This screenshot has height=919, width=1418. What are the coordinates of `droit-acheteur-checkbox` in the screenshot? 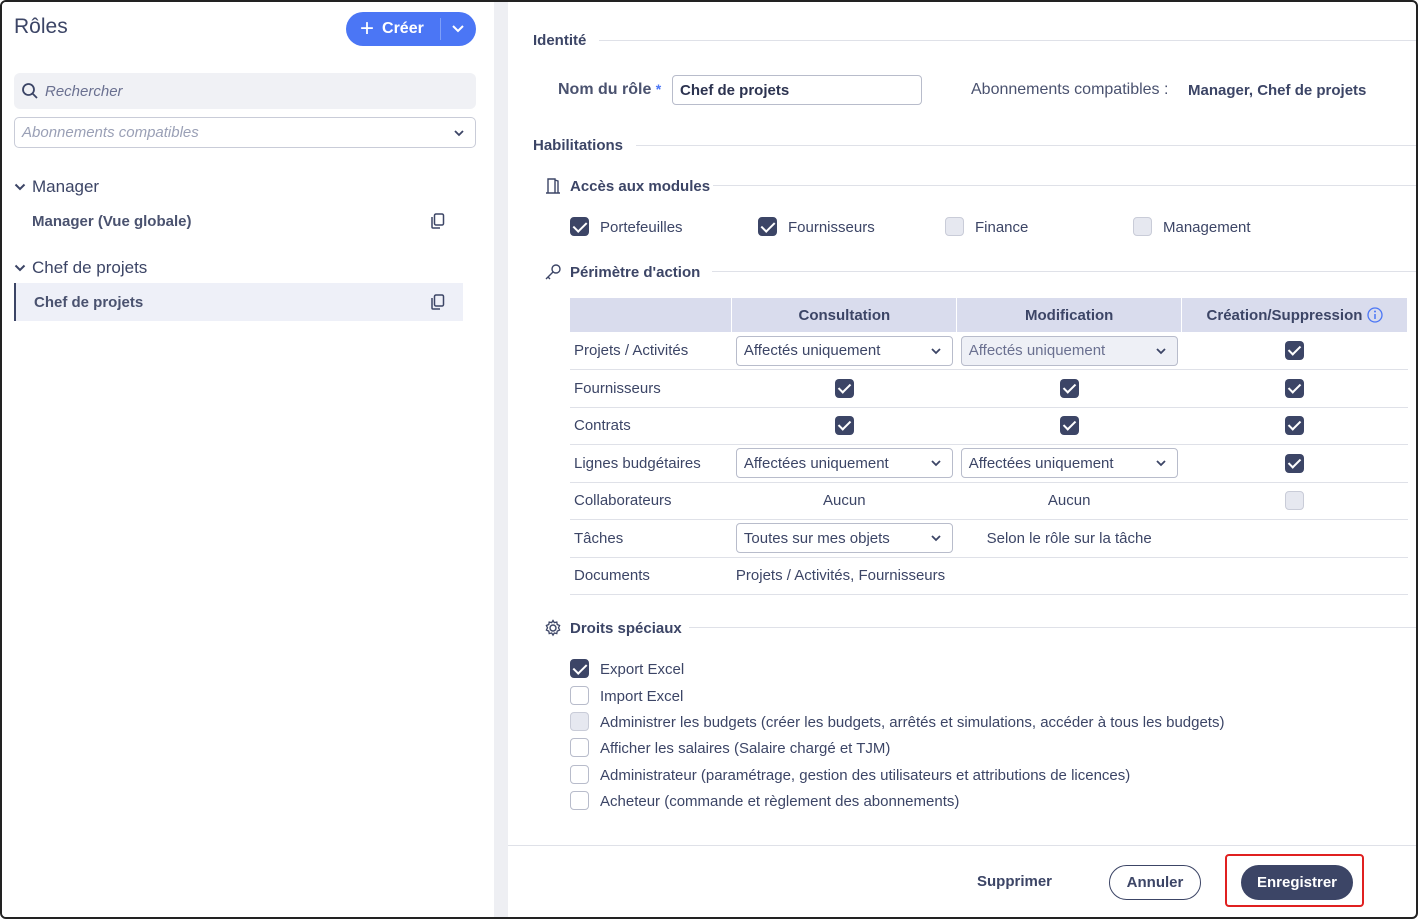 It's located at (579, 800).